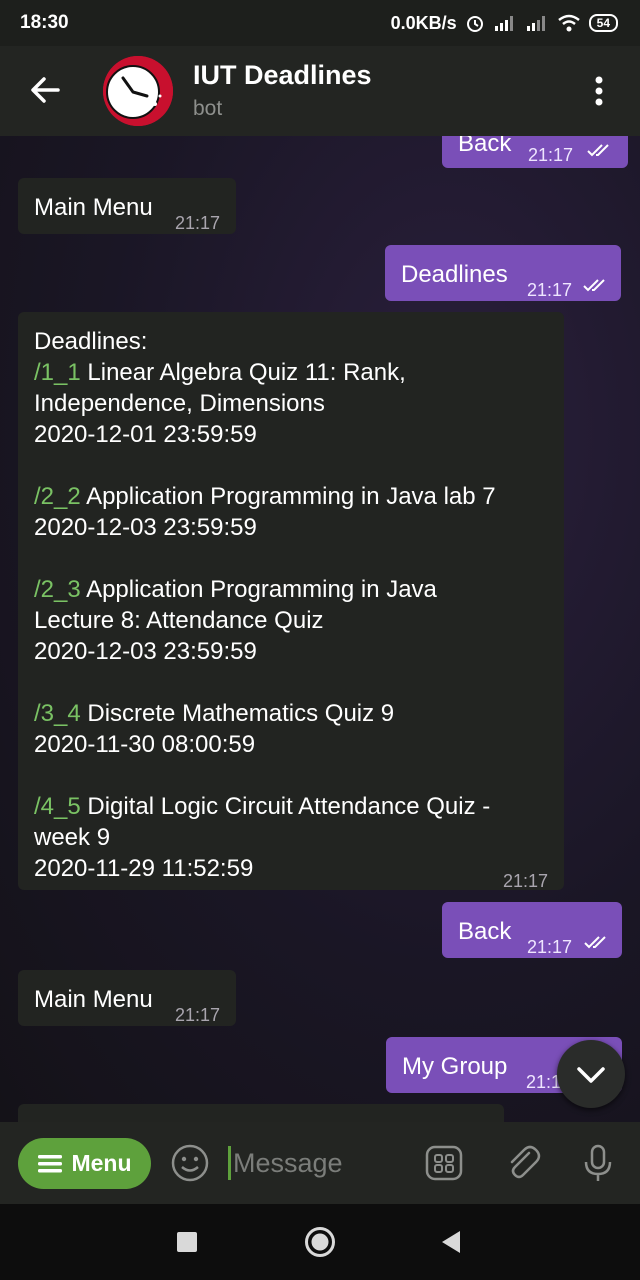 Image resolution: width=640 pixels, height=1280 pixels. I want to click on message-text: Deadlines, so click(454, 274).